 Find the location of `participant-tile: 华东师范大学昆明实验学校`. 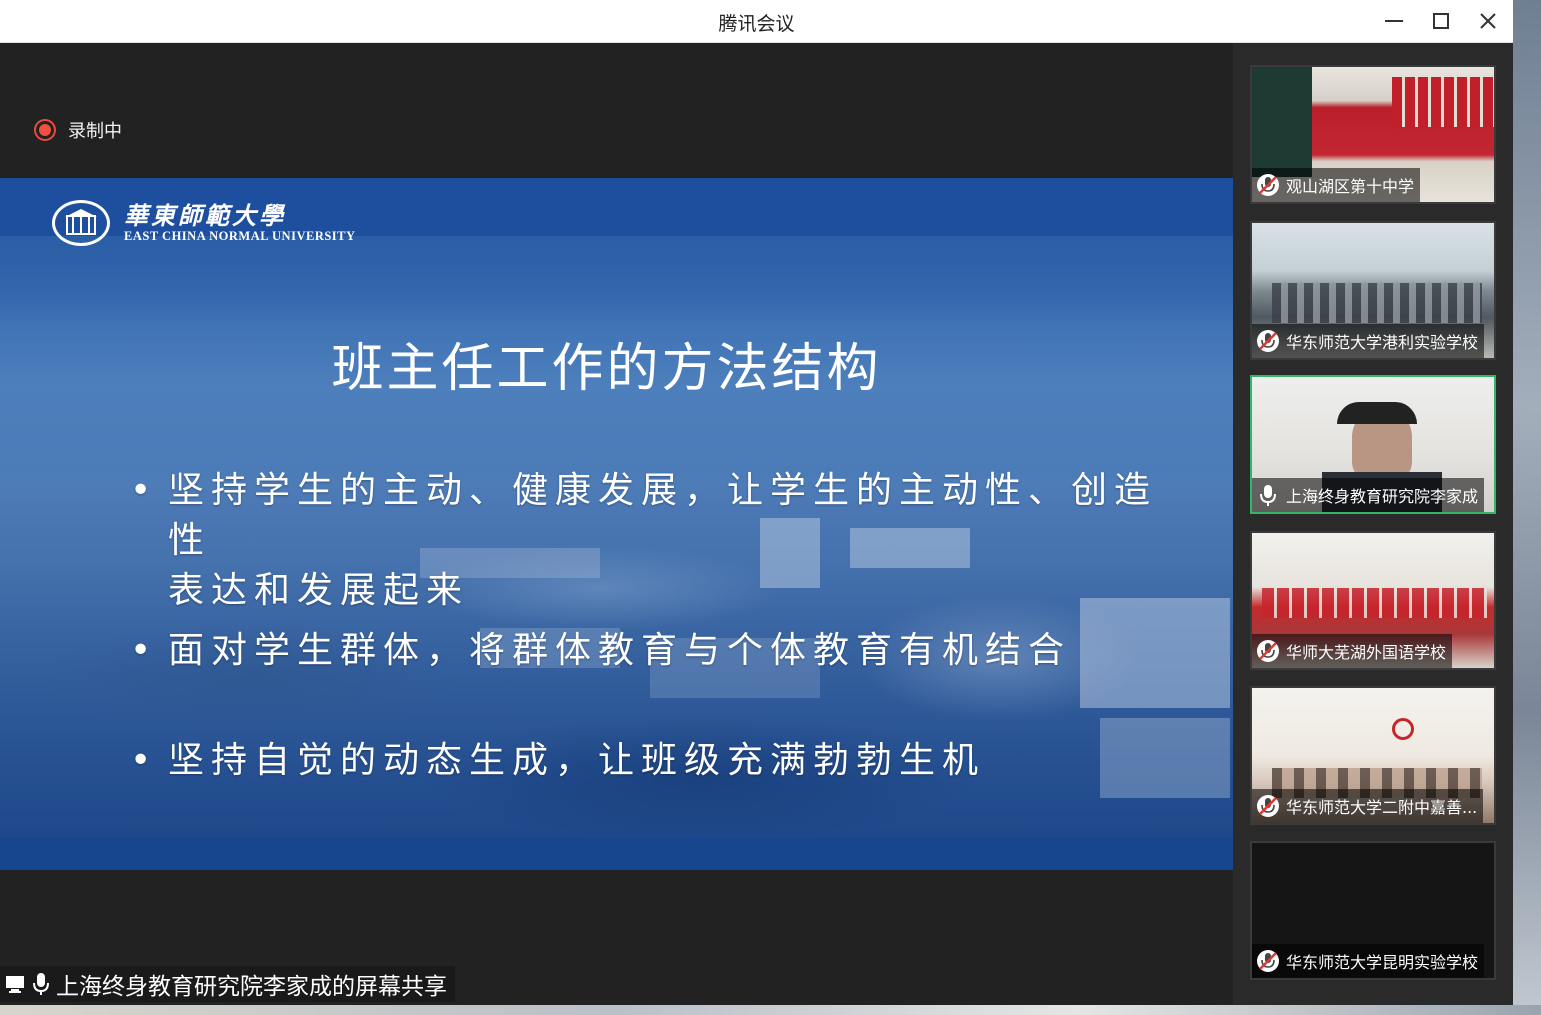

participant-tile: 华东师范大学昆明实验学校 is located at coordinates (1373, 910).